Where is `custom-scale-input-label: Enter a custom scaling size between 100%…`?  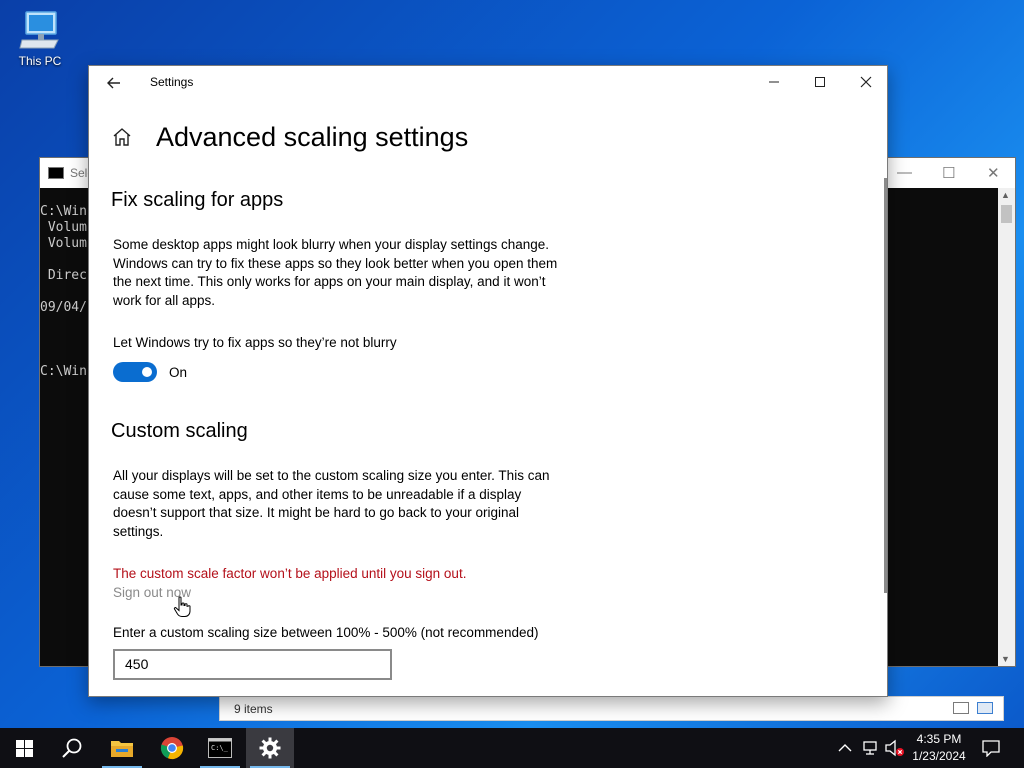 custom-scale-input-label: Enter a custom scaling size between 100%… is located at coordinates (326, 632).